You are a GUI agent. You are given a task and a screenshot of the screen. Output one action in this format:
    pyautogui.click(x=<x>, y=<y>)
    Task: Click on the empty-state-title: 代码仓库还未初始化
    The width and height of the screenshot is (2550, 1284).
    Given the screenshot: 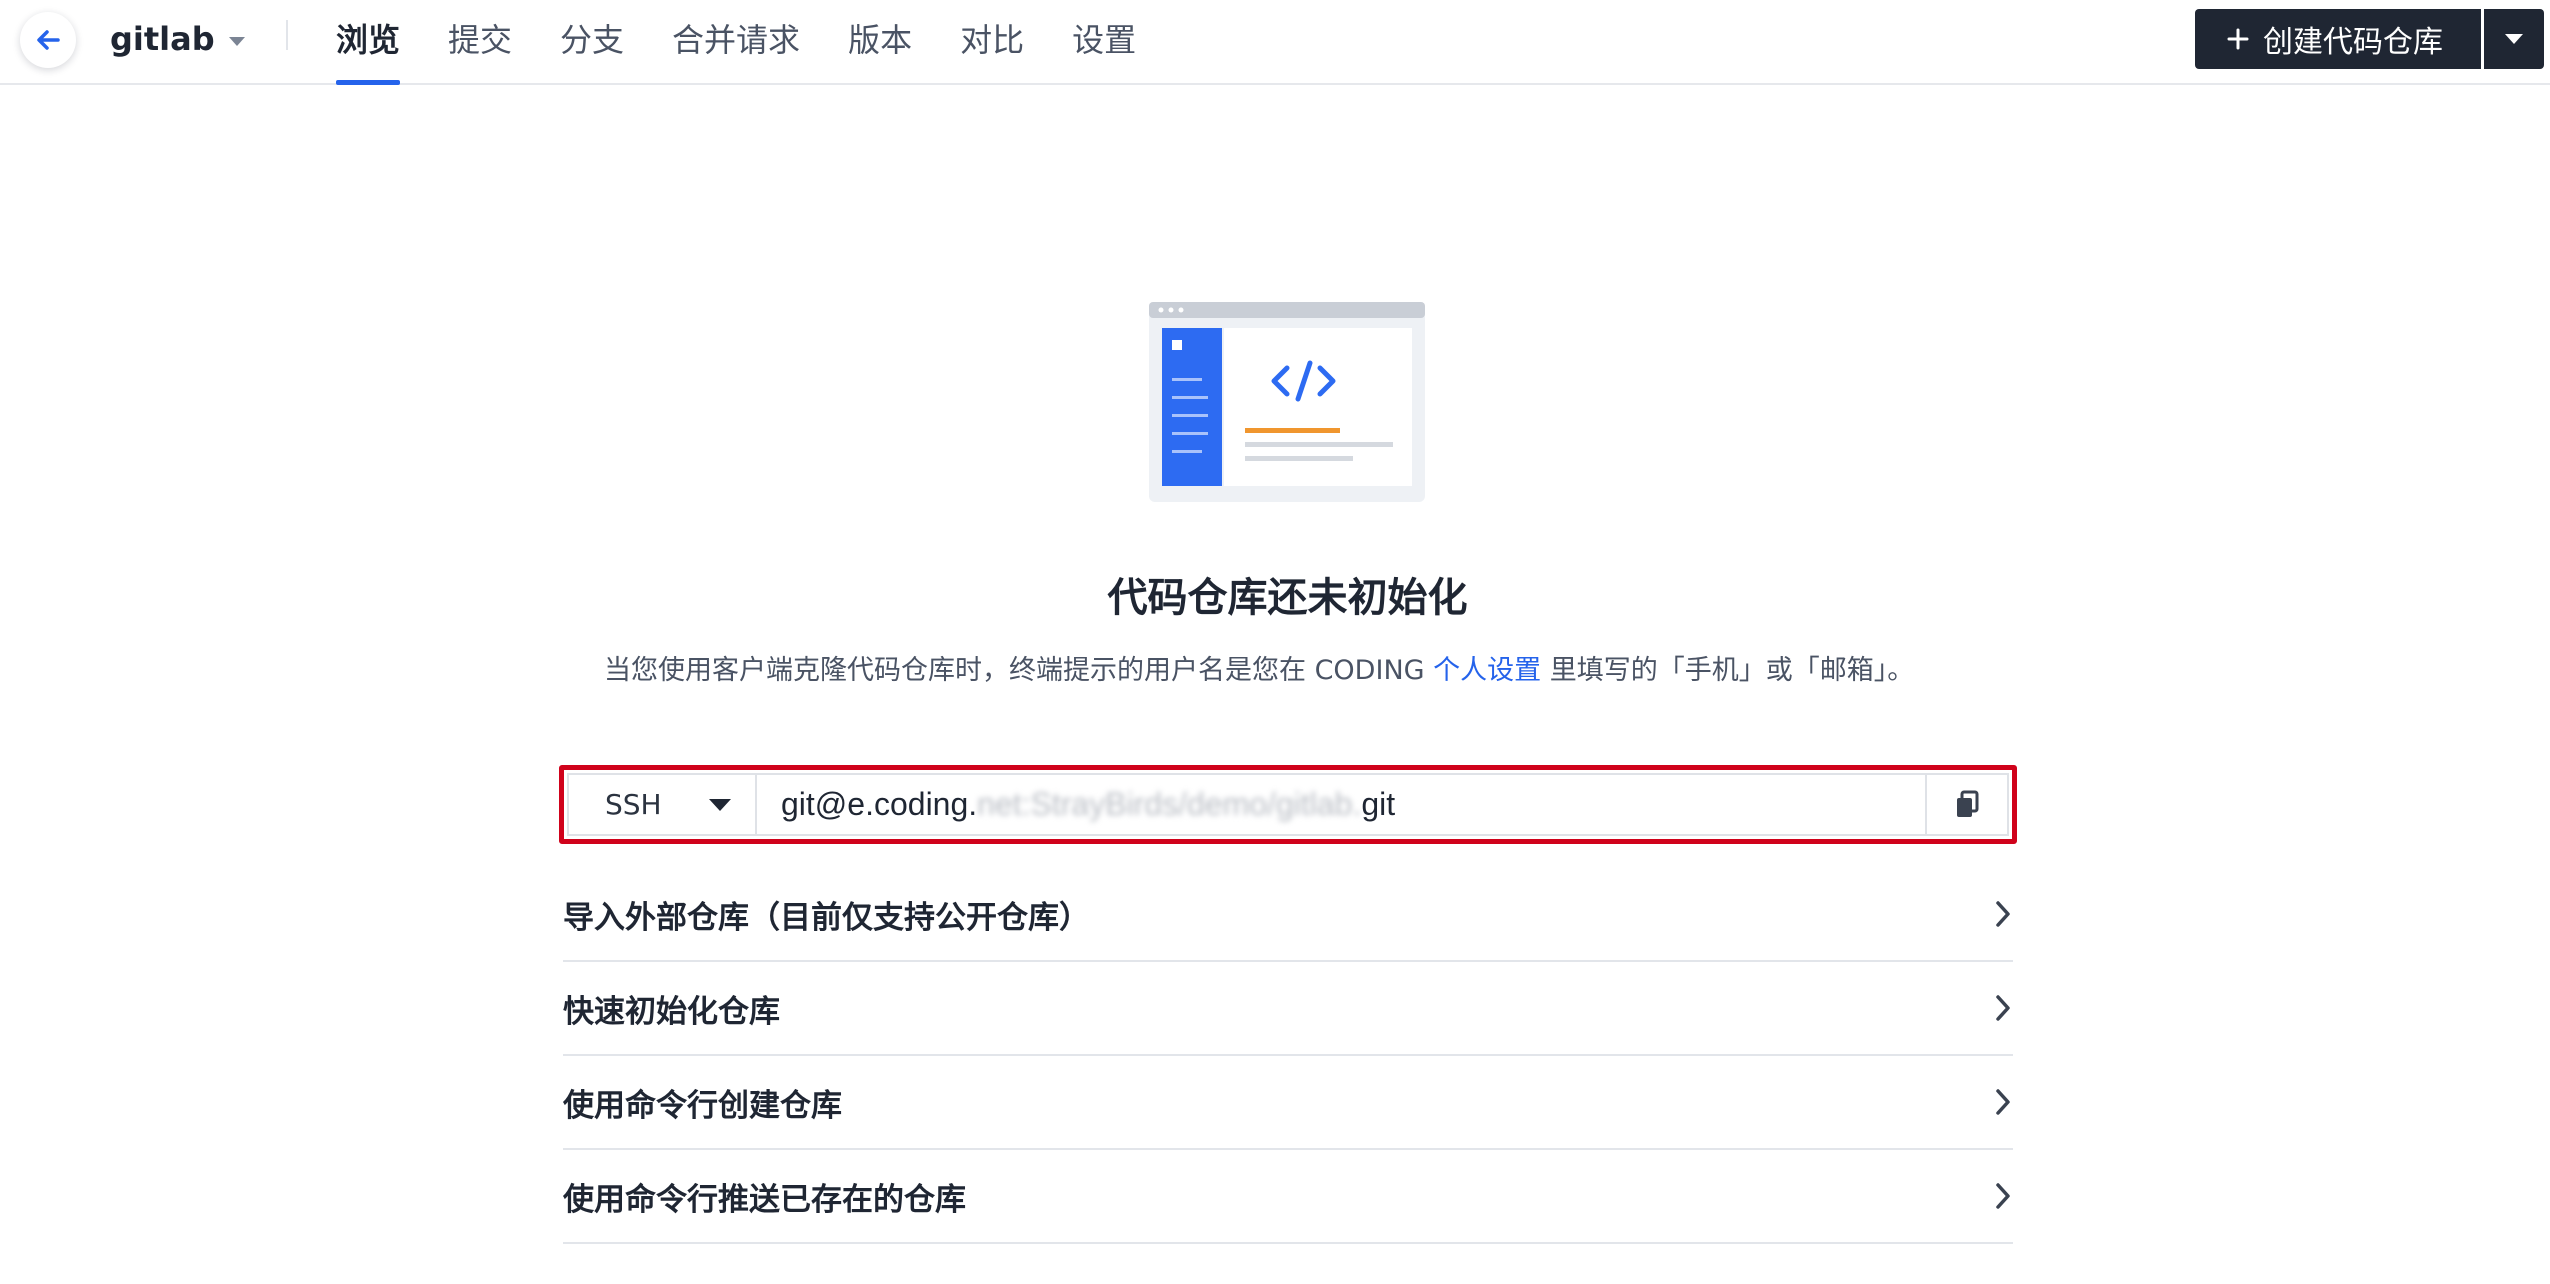 What is the action you would take?
    pyautogui.click(x=1287, y=598)
    